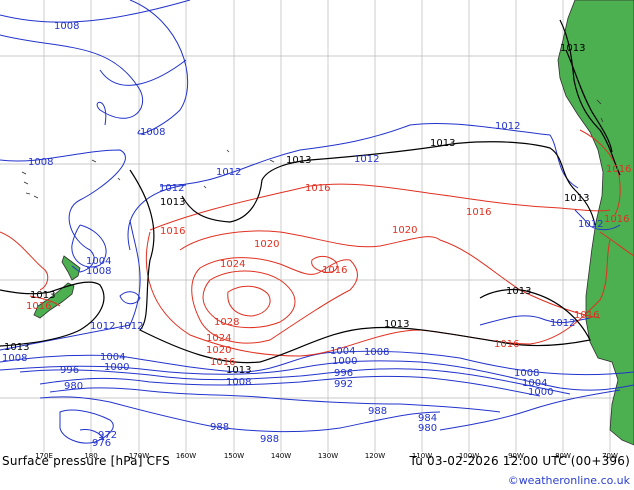 The image size is (634, 490). What do you see at coordinates (281, 456) in the screenshot?
I see `longitude-label: 140W` at bounding box center [281, 456].